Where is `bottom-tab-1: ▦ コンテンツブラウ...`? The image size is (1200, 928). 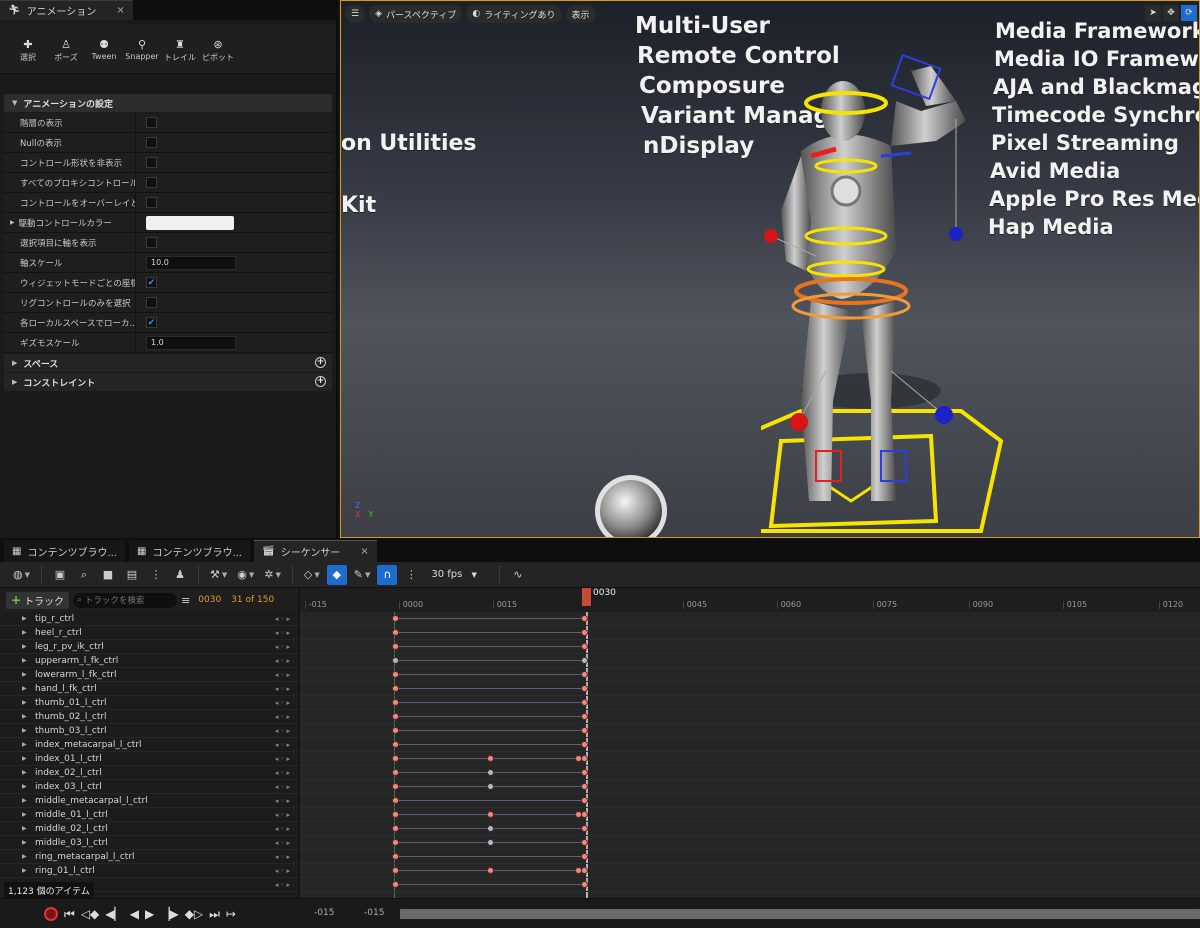 bottom-tab-1: ▦ コンテンツブラウ... is located at coordinates (189, 551).